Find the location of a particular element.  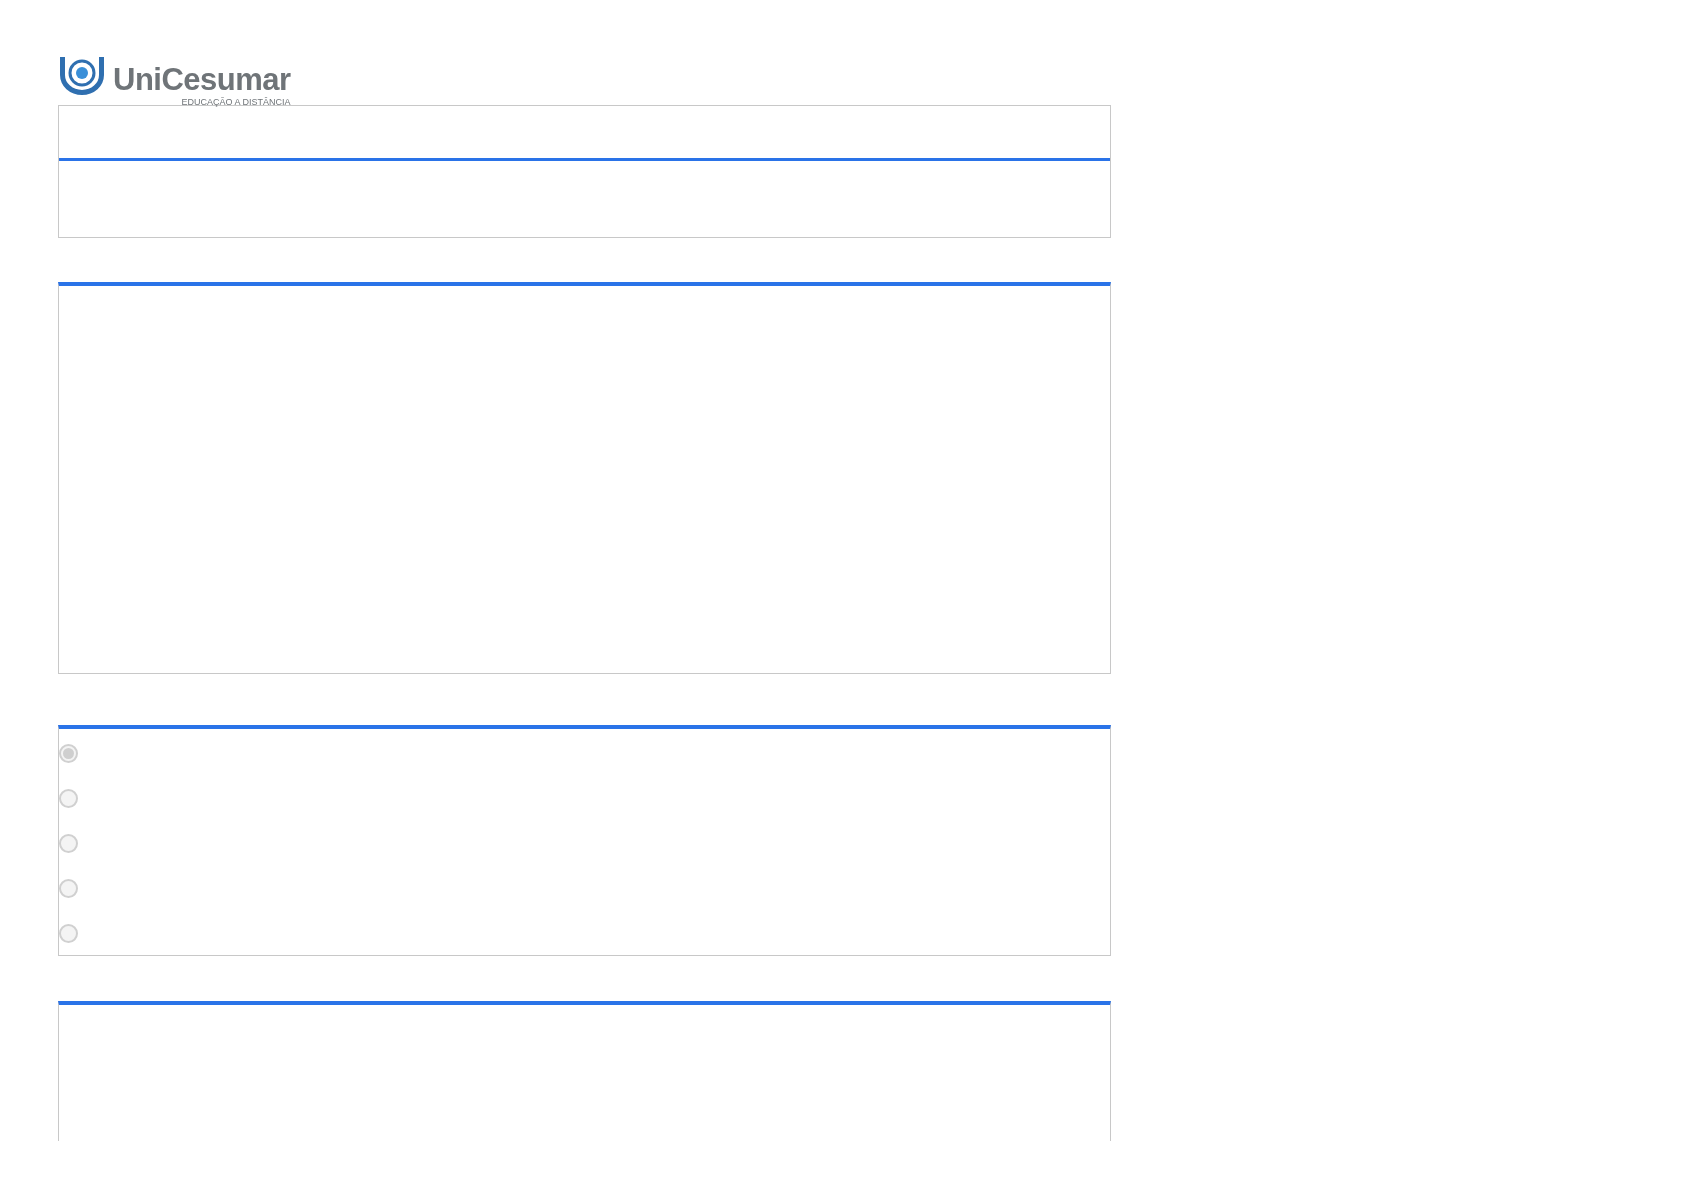

logo-wordmark: UniCesumar is located at coordinates (202, 80).